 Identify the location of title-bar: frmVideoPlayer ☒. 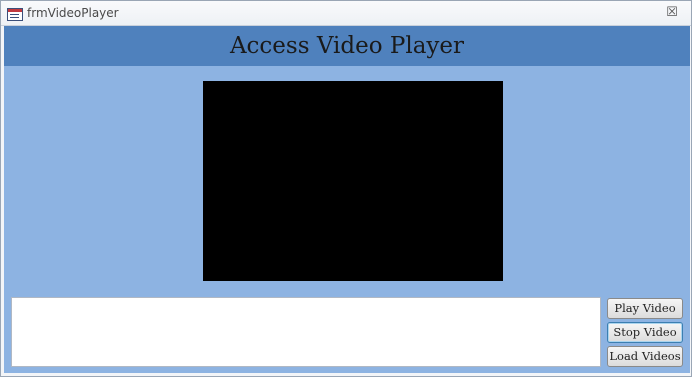
(346, 13).